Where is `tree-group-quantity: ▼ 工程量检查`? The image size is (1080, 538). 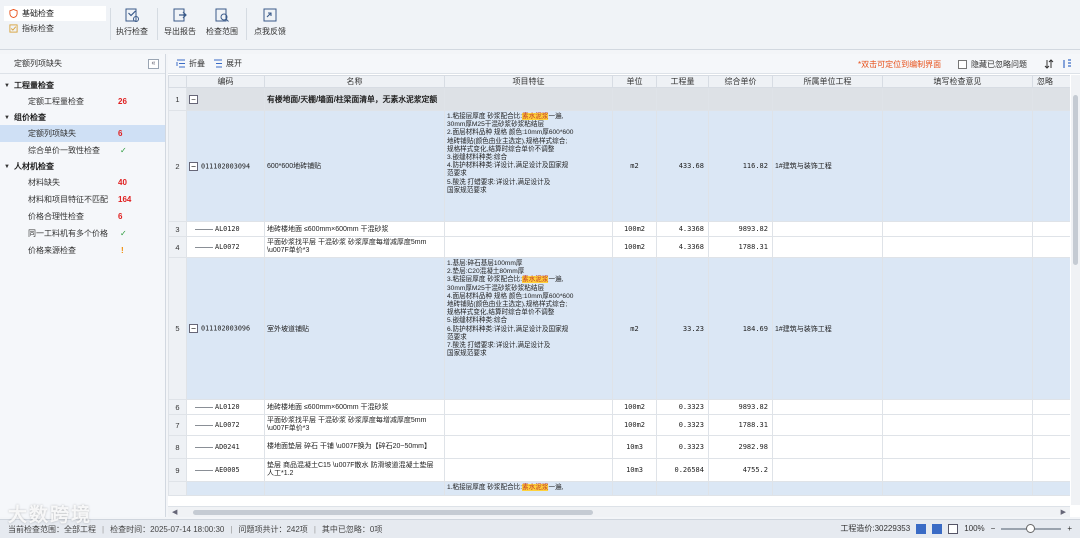 tree-group-quantity: ▼ 工程量检查 is located at coordinates (82, 85).